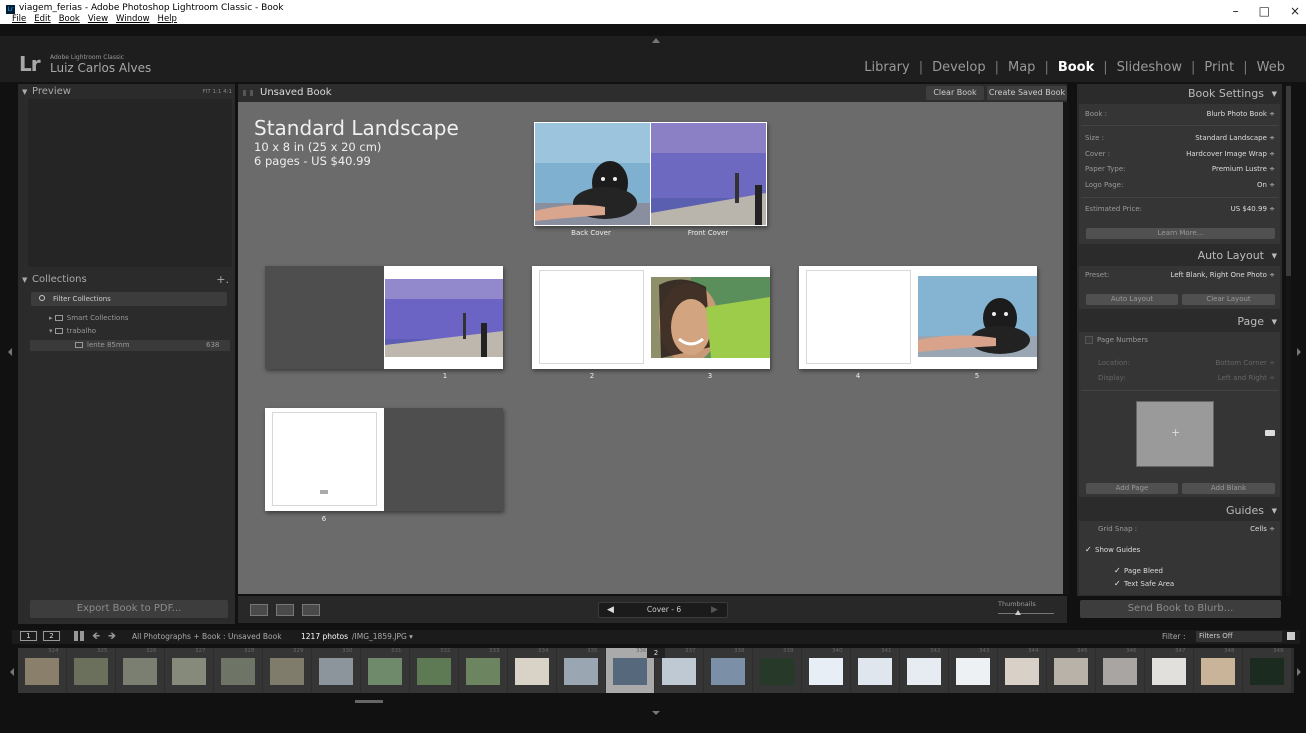  I want to click on page-bleed-checkbox: ✓ Page Bleed, so click(1209, 570).